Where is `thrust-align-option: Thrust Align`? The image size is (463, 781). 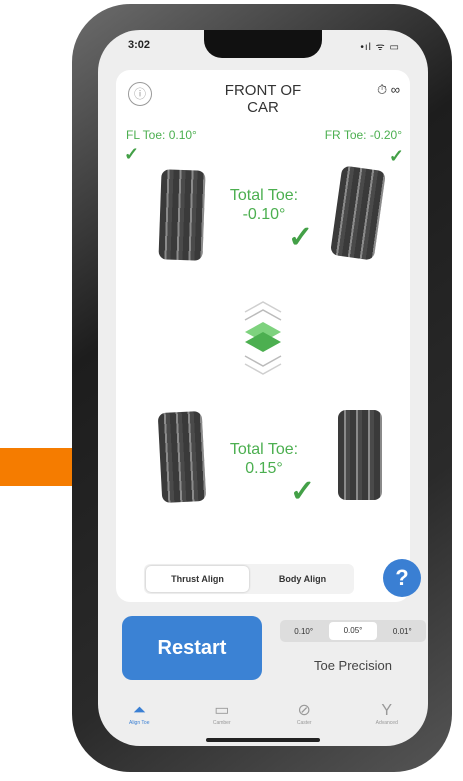 thrust-align-option: Thrust Align is located at coordinates (197, 579).